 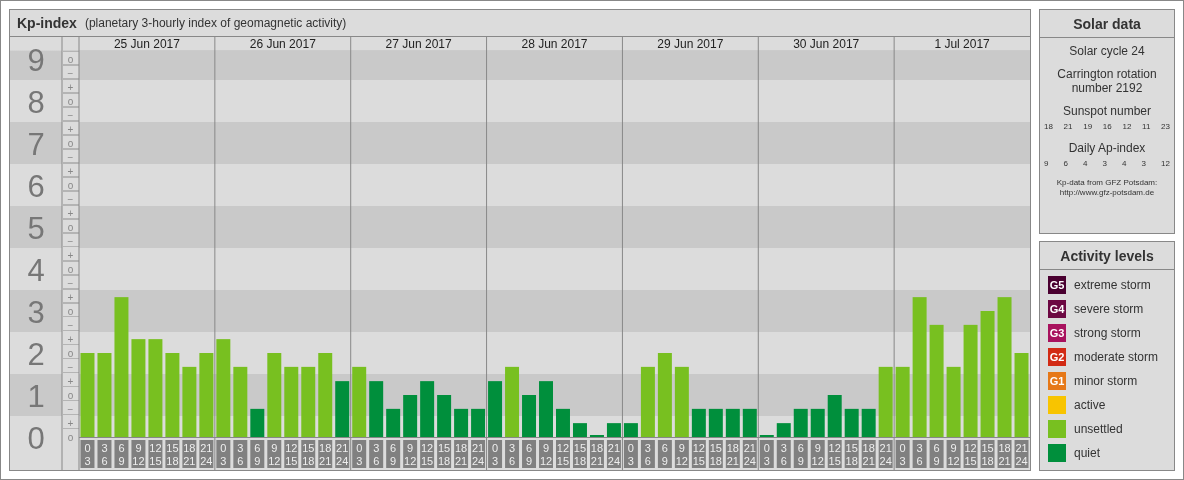 I want to click on axis-label: 9, so click(x=36, y=60).